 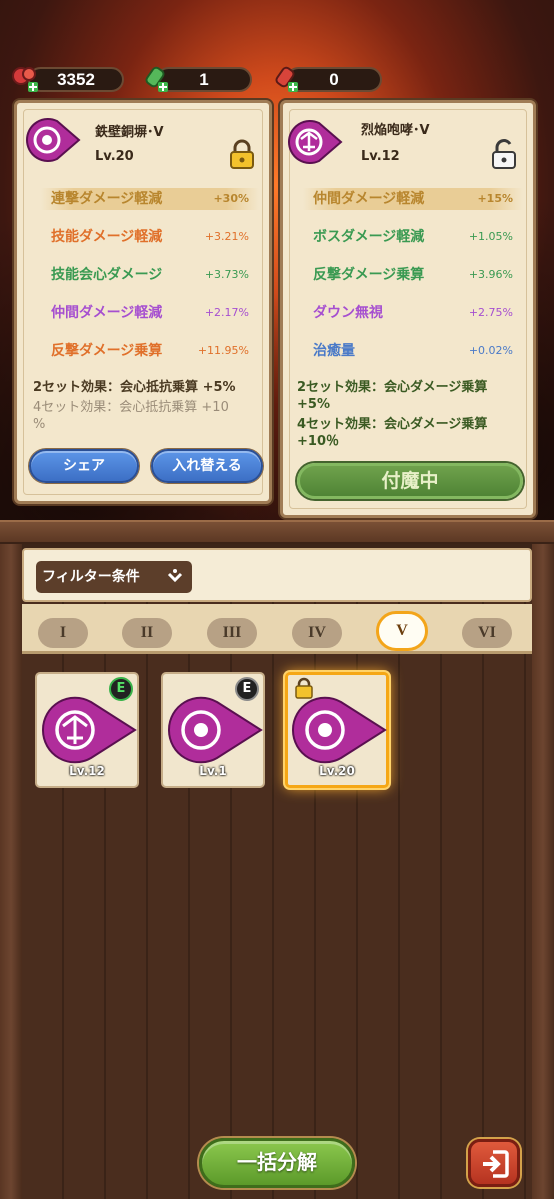 What do you see at coordinates (107, 199) in the screenshot?
I see `stat-name: 連撃ダメージ軽減` at bounding box center [107, 199].